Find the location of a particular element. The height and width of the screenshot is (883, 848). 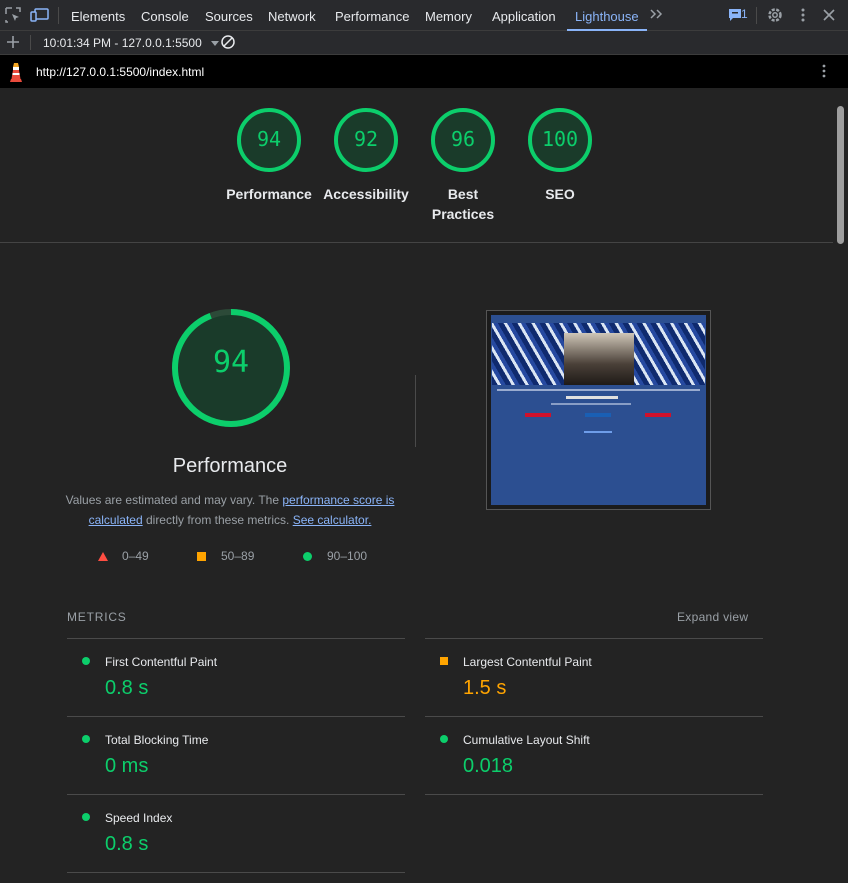

screenshot-blue-button is located at coordinates (598, 415).